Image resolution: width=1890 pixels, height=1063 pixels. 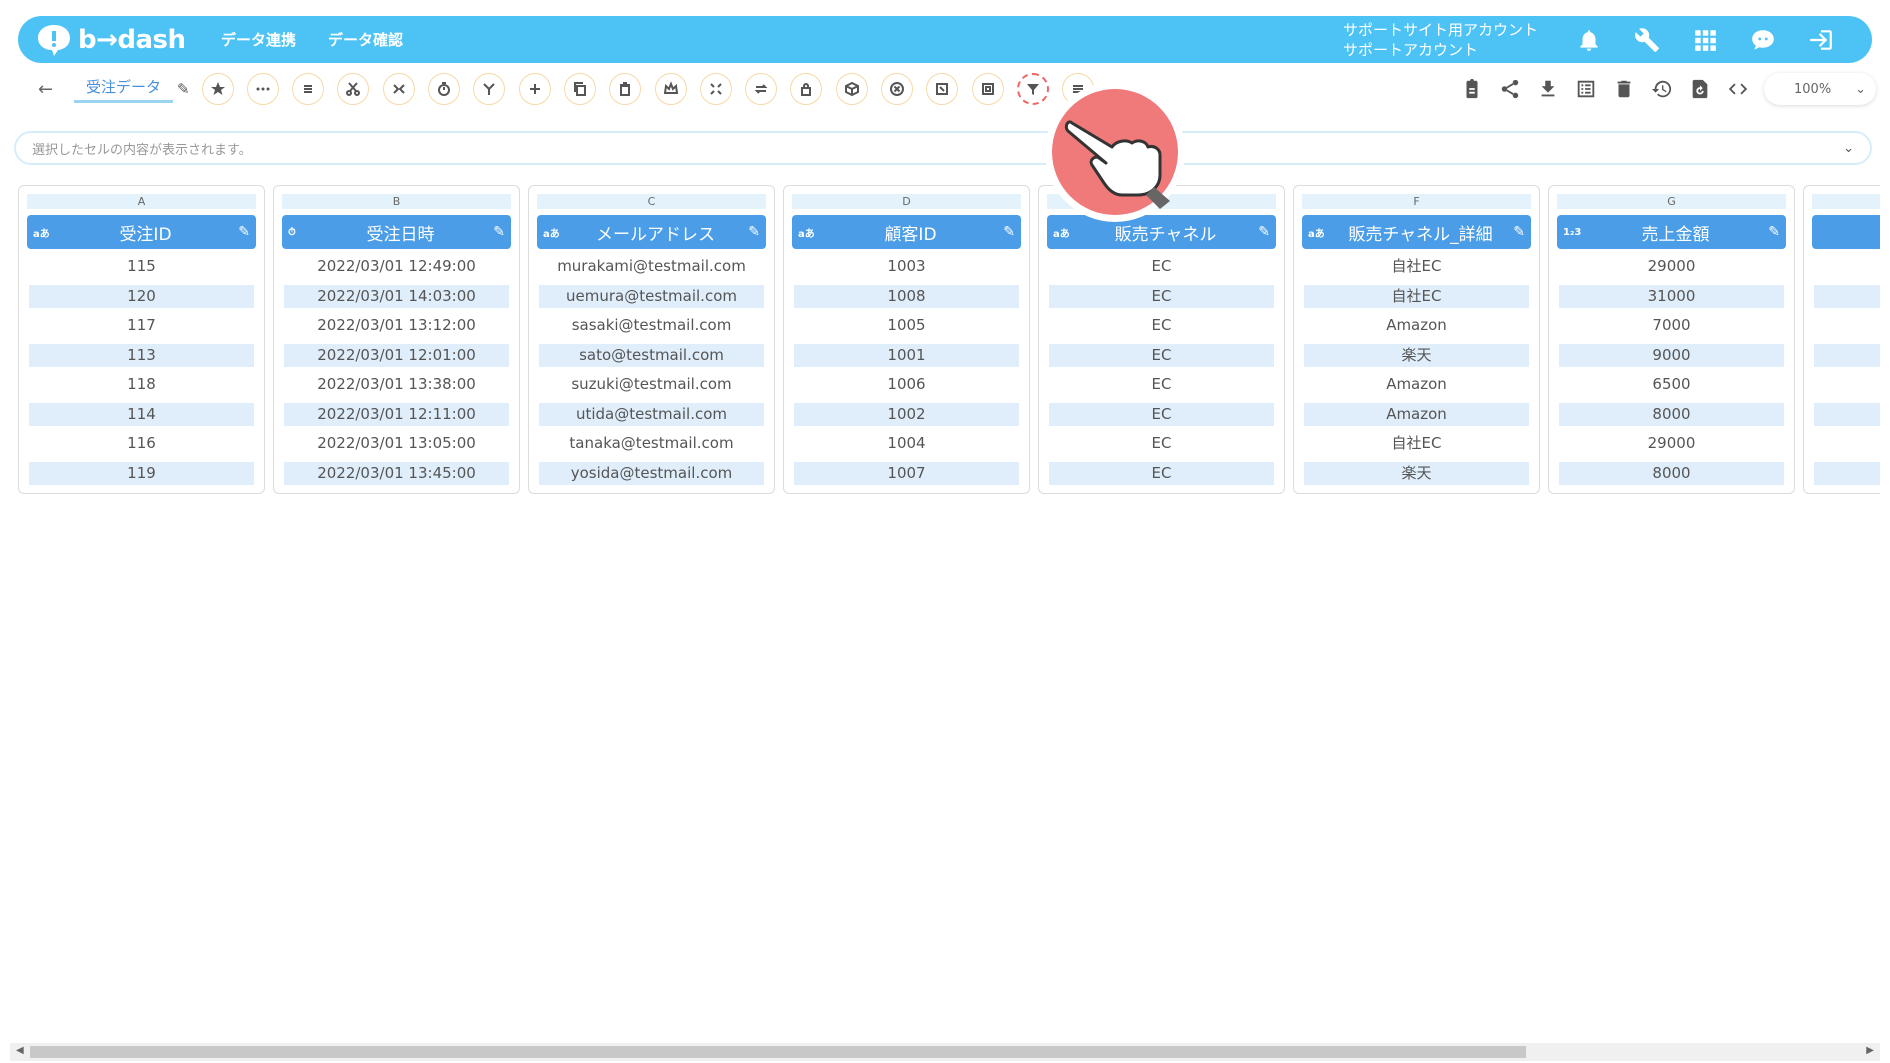 I want to click on cell-content-bar: 選択したセルの内容が表示されます。 ⌄, so click(x=943, y=148).